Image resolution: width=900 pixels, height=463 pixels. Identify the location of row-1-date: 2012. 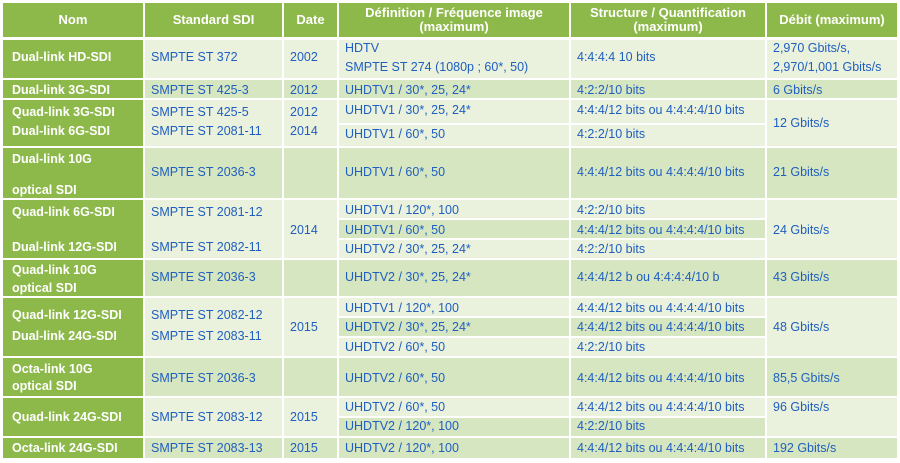
(310, 89).